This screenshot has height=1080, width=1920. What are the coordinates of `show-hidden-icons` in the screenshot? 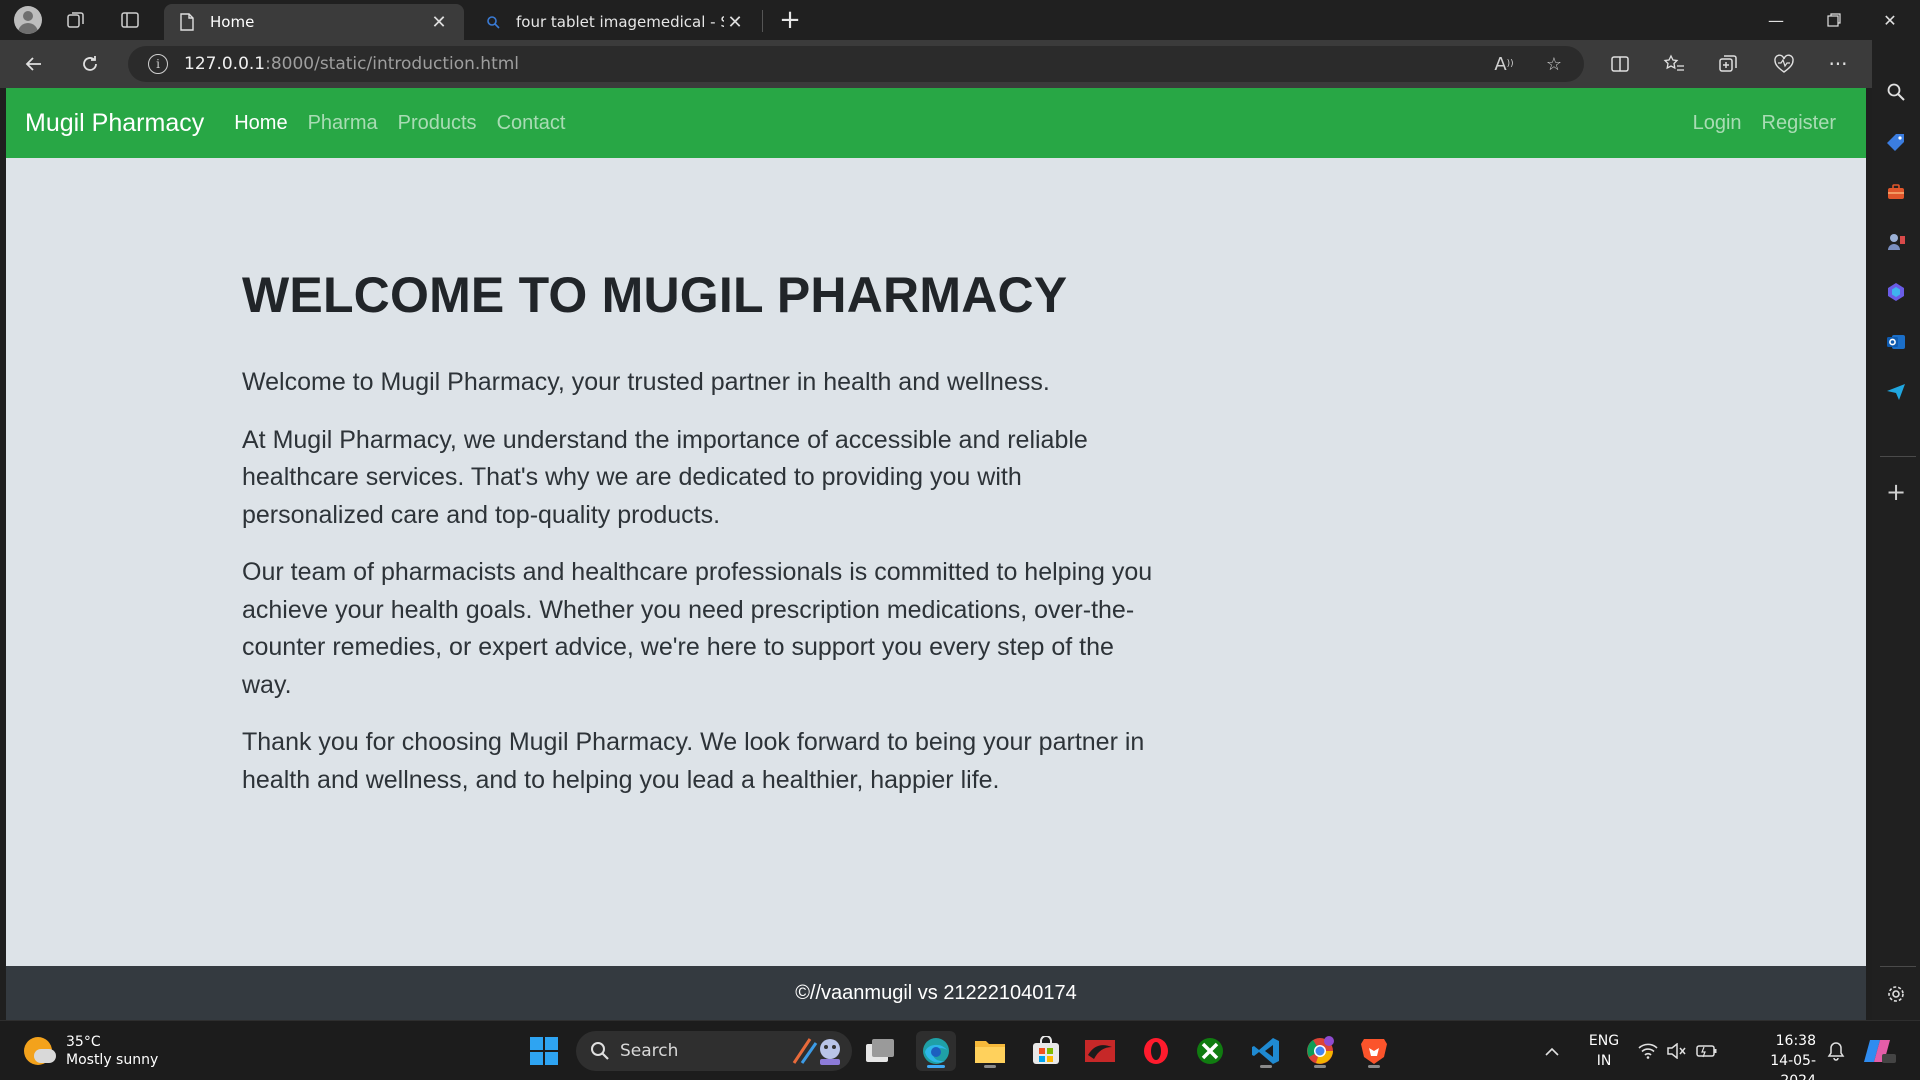 It's located at (1552, 1050).